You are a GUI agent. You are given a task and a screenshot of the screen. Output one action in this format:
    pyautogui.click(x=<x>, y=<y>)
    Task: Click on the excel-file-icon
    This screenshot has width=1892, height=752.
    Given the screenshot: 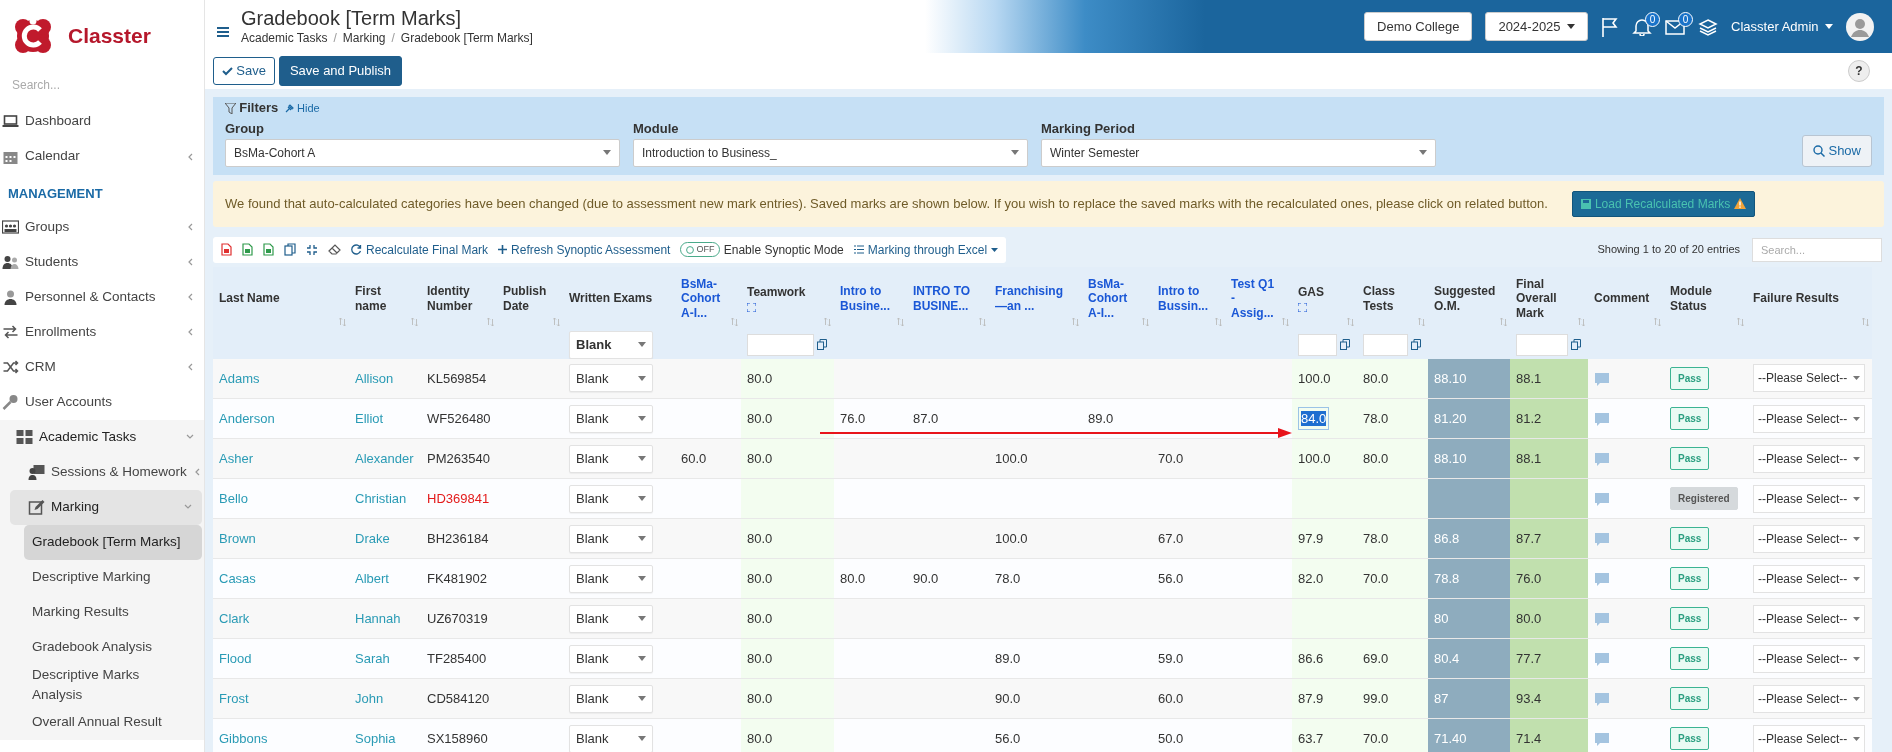 What is the action you would take?
    pyautogui.click(x=247, y=249)
    